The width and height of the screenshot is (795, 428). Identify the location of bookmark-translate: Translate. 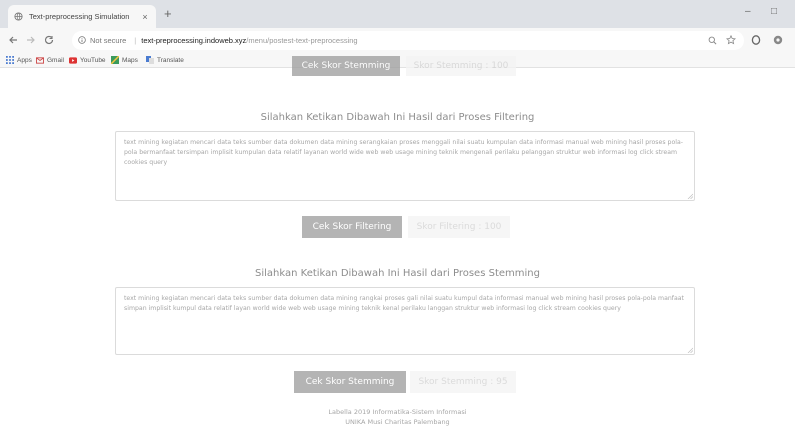
(165, 60).